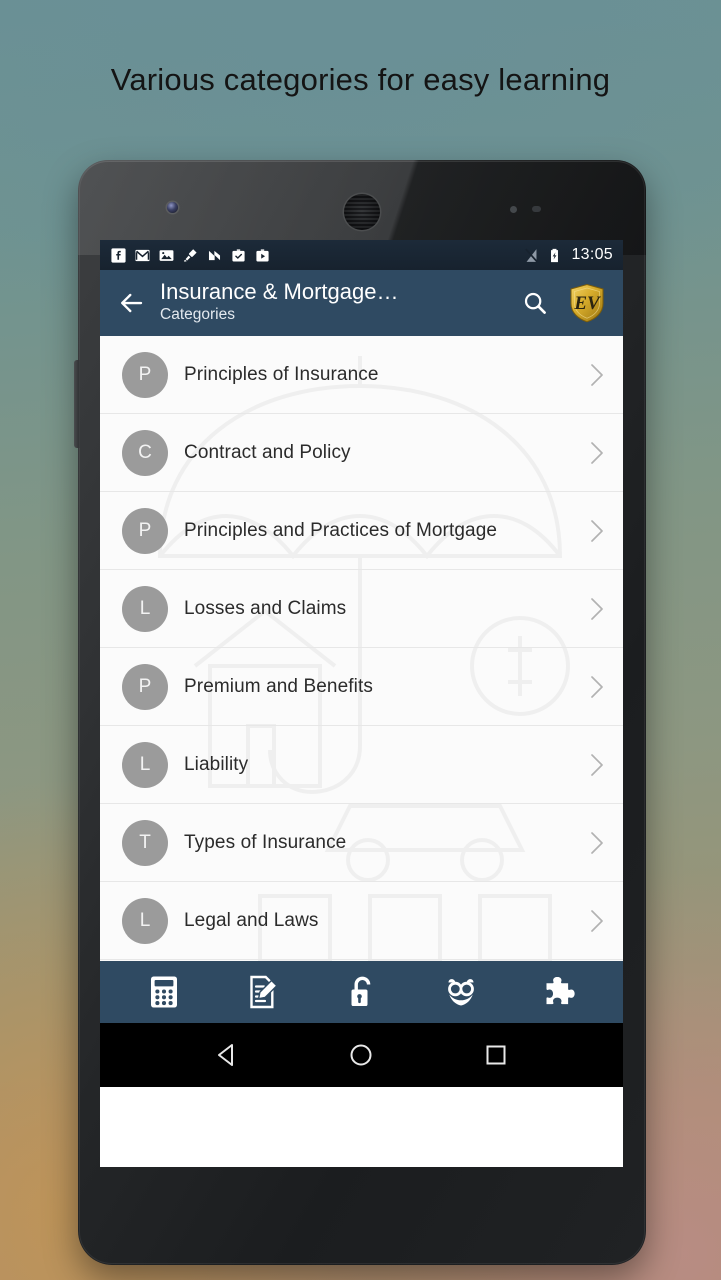  What do you see at coordinates (535, 210) in the screenshot?
I see `proximity-sensor-icon` at bounding box center [535, 210].